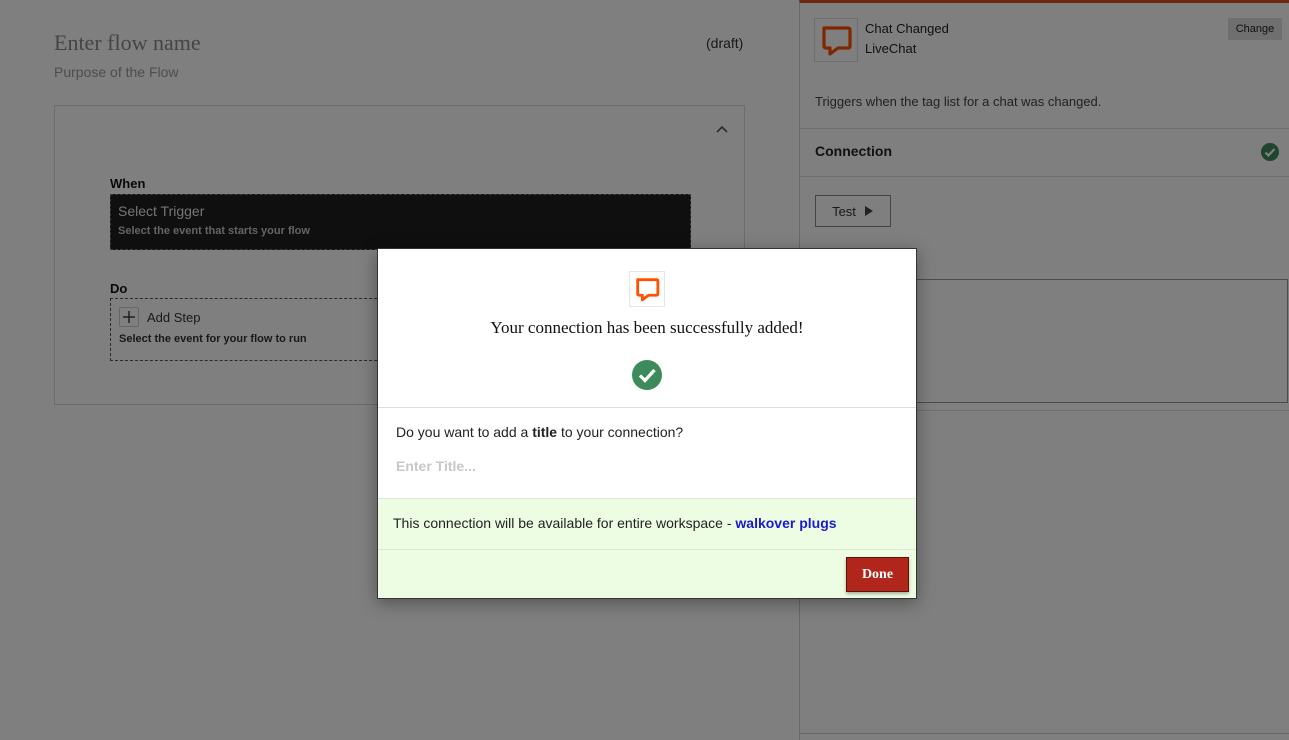 The image size is (1289, 740). I want to click on workspace-link: walkover plugs, so click(785, 523).